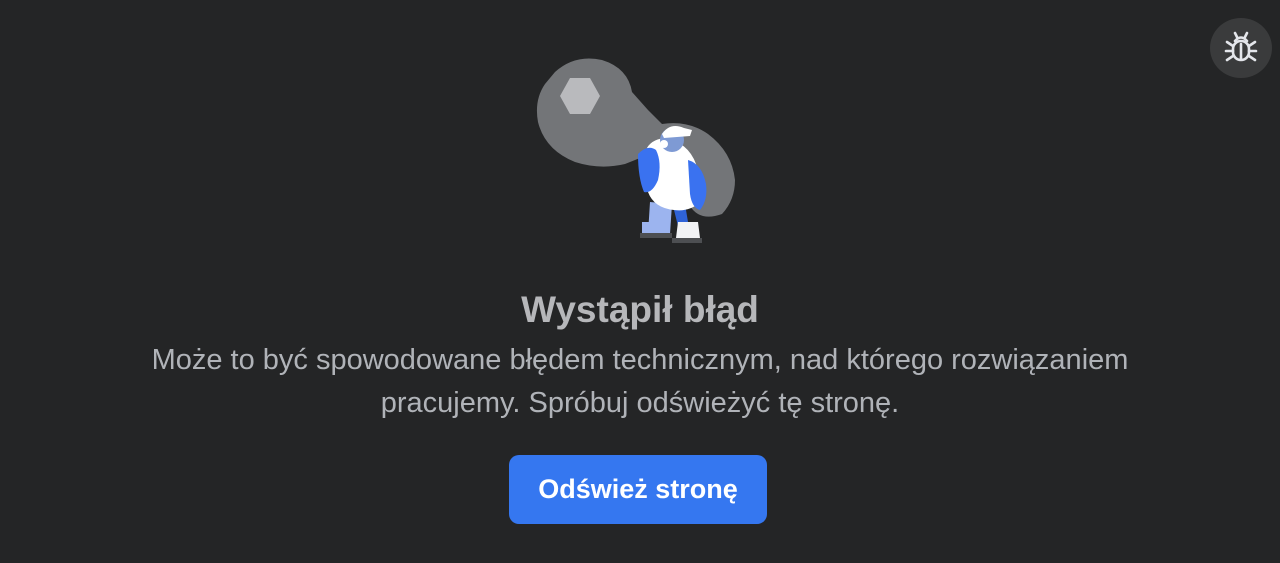  Describe the element at coordinates (635, 150) in the screenshot. I see `wrench-worker-illustration` at that location.